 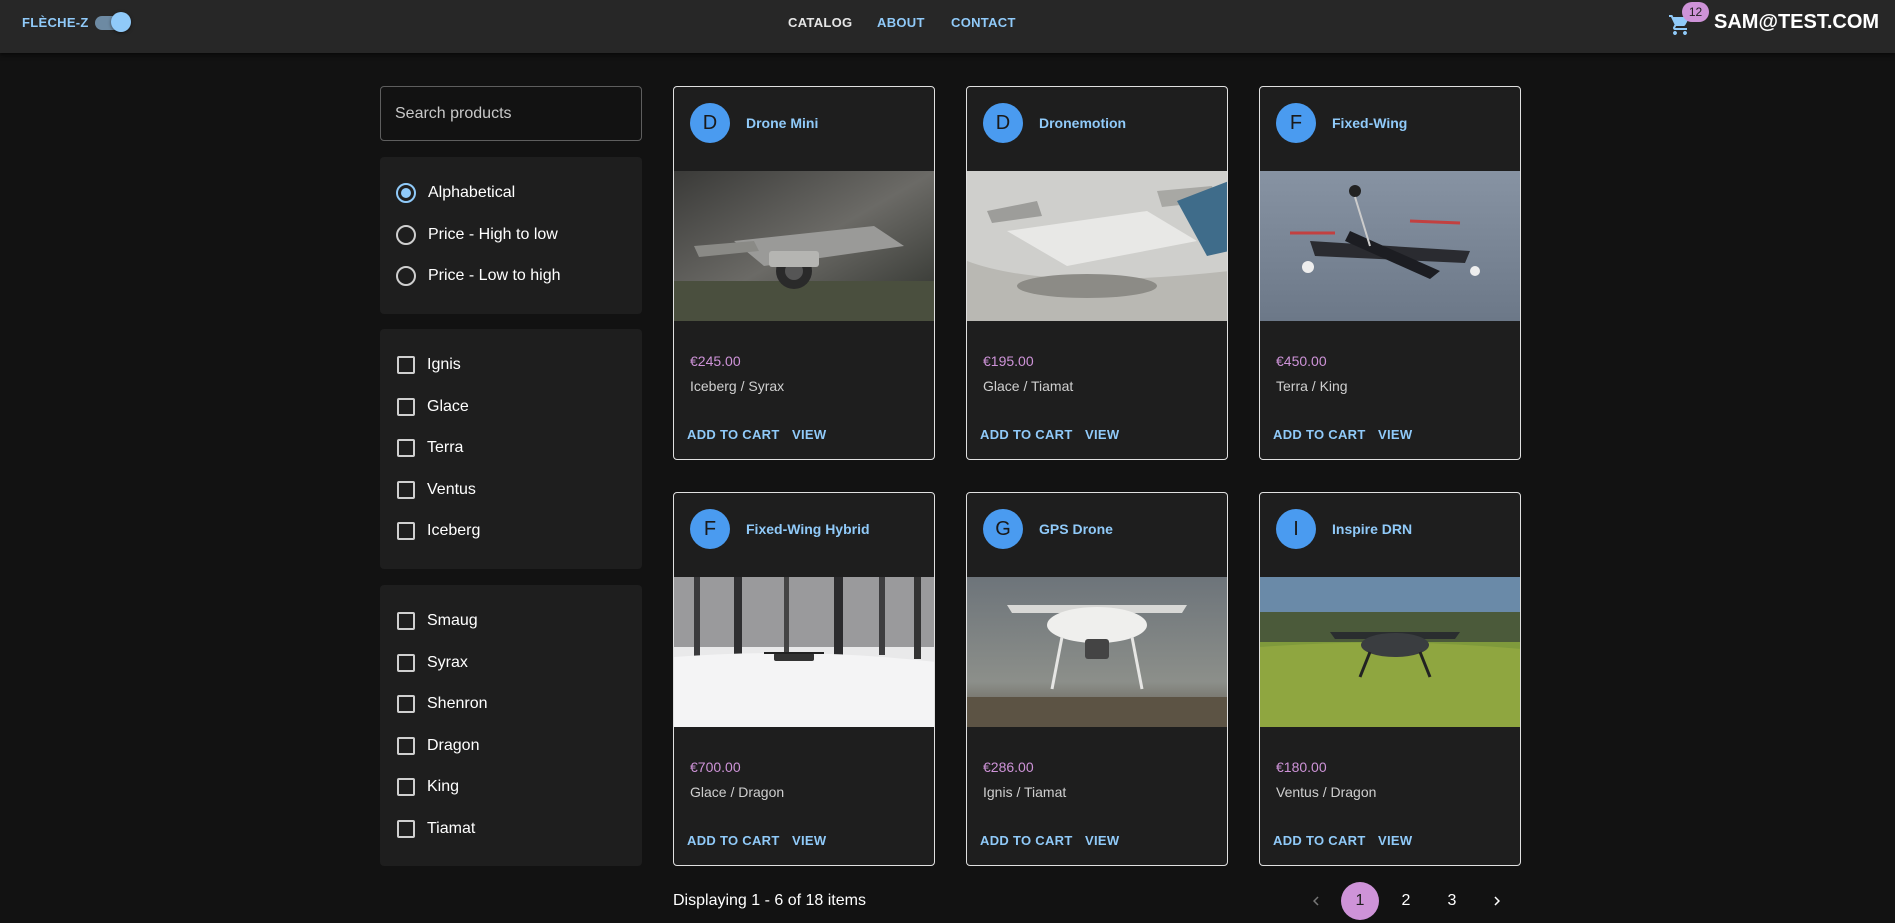 What do you see at coordinates (769, 900) in the screenshot?
I see `items-count-text: Displaying 1 - 6 of 18 items` at bounding box center [769, 900].